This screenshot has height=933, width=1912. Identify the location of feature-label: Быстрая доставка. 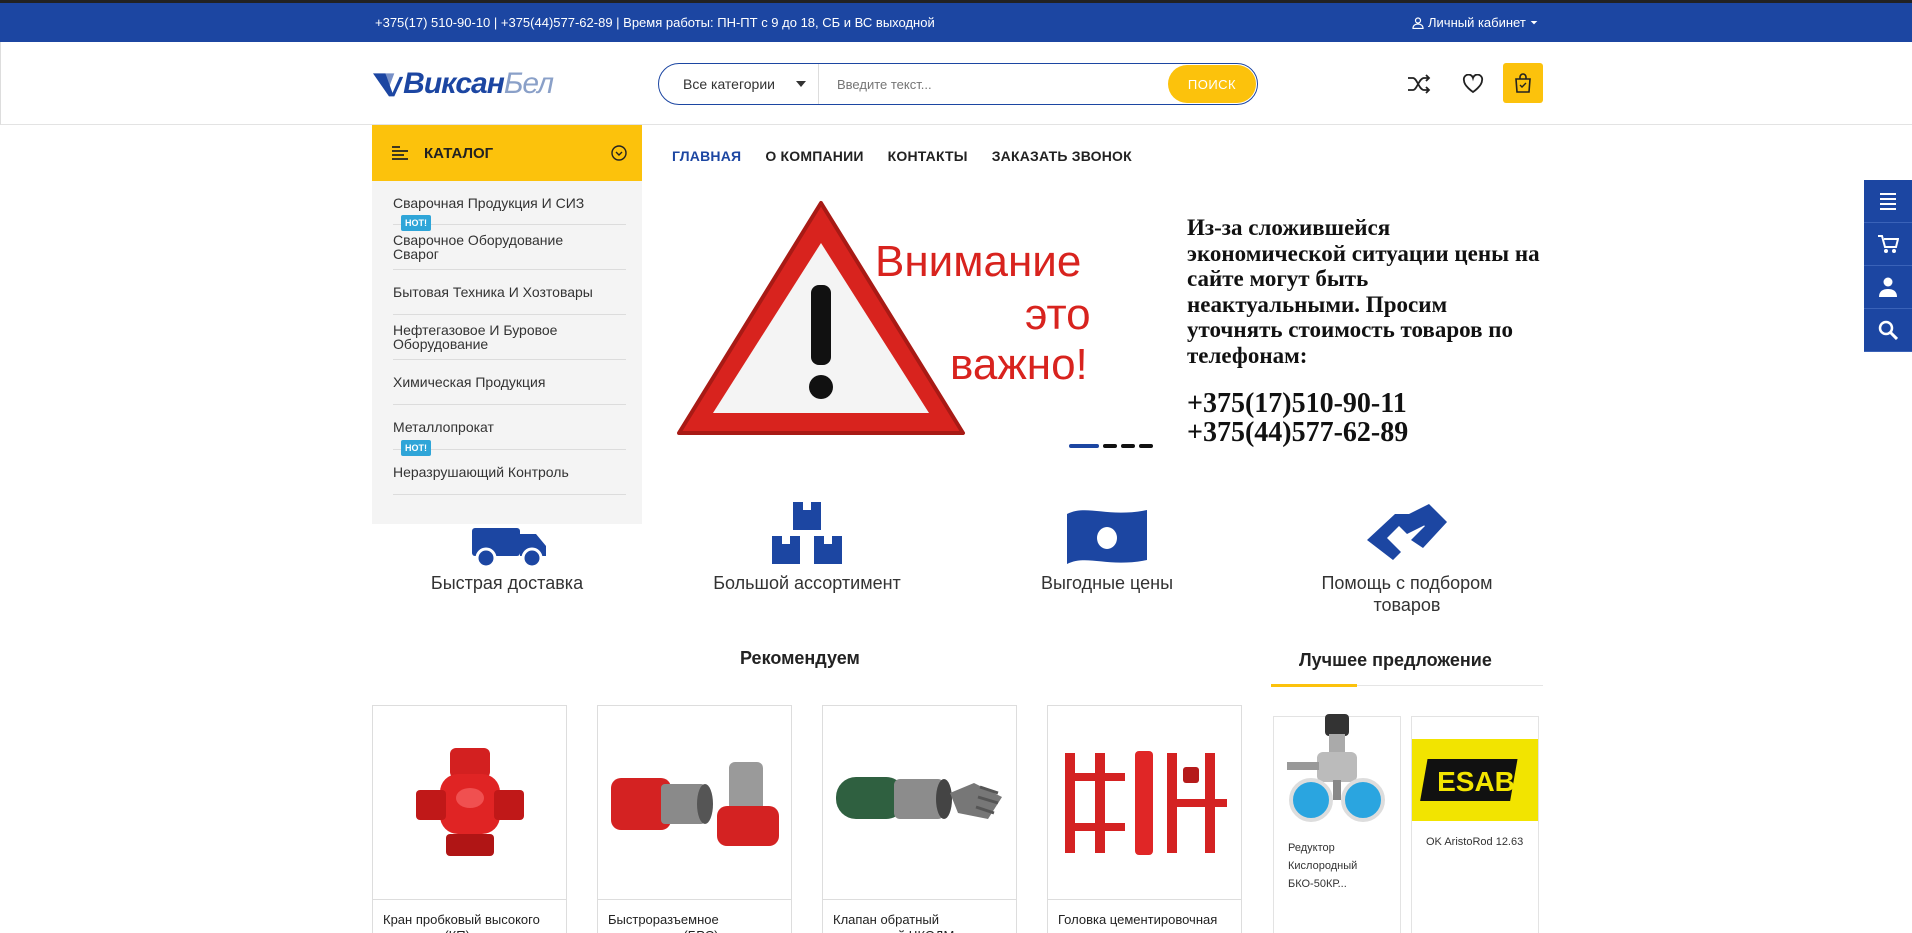
(507, 583).